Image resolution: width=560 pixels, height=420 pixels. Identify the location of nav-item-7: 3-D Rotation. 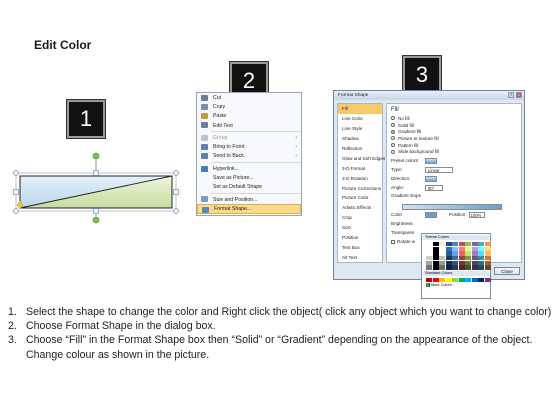
(360, 178).